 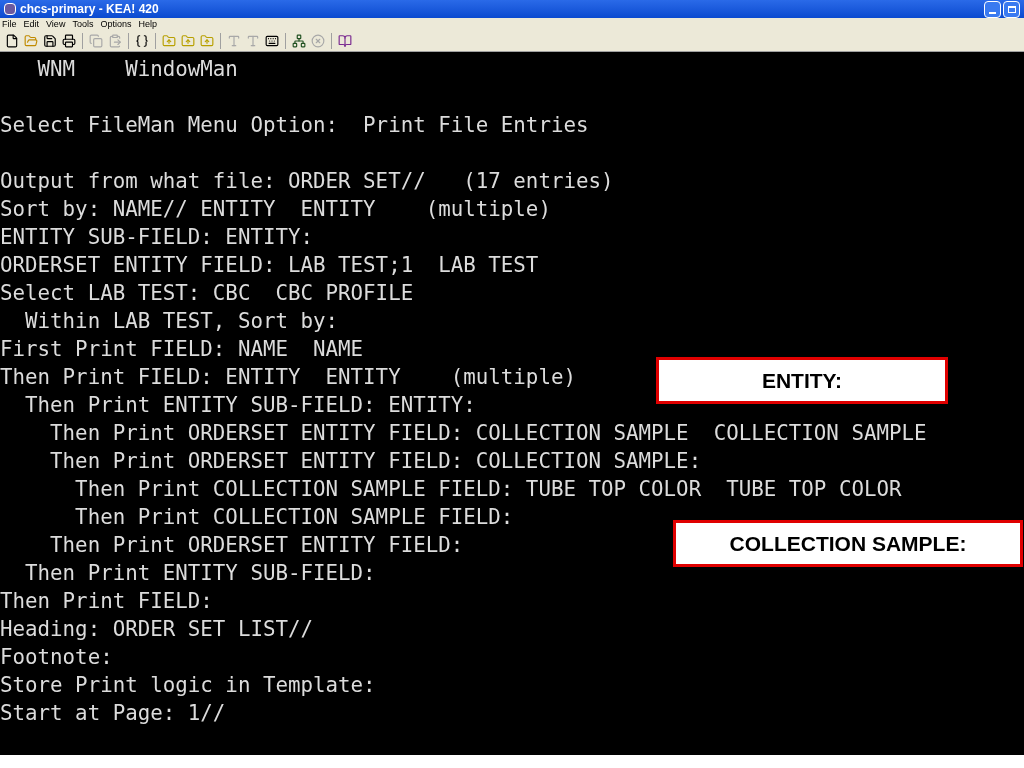 What do you see at coordinates (137, 69) in the screenshot?
I see `terminal-line: WNM WindowMan` at bounding box center [137, 69].